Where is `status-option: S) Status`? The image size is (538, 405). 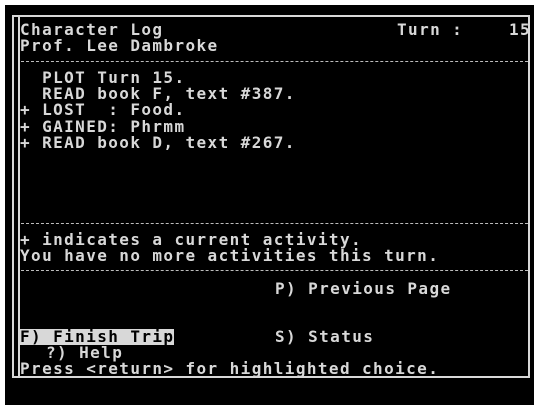
status-option: S) Status is located at coordinates (324, 337).